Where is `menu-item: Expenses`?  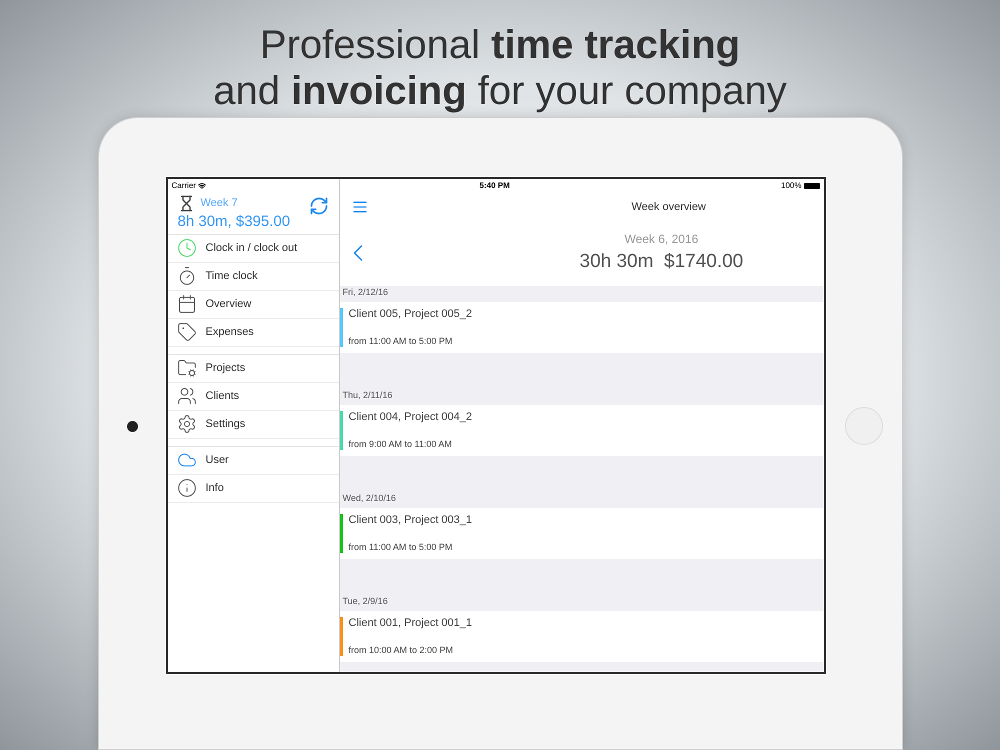
menu-item: Expenses is located at coordinates (253, 332).